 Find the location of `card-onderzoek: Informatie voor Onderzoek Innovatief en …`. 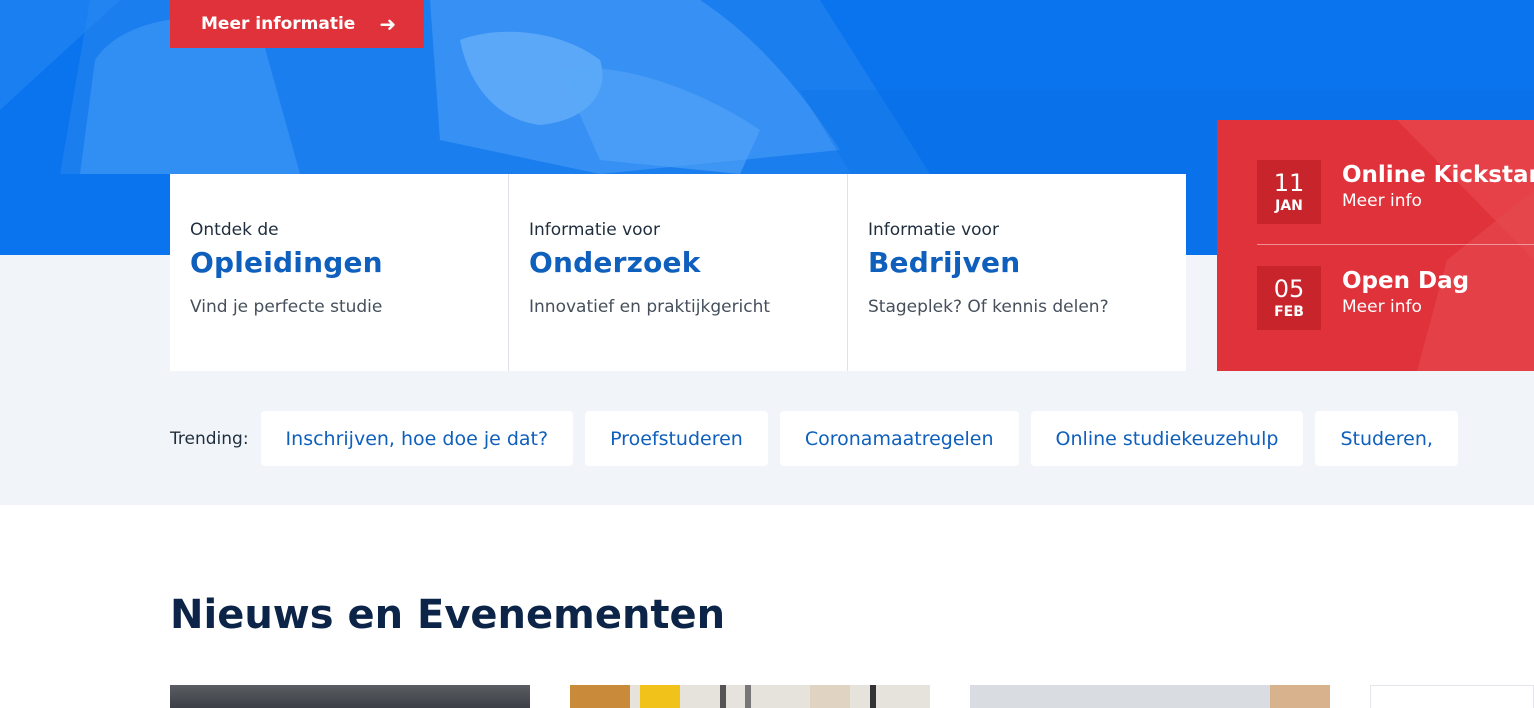

card-onderzoek: Informatie voor Onderzoek Innovatief en … is located at coordinates (678, 272).